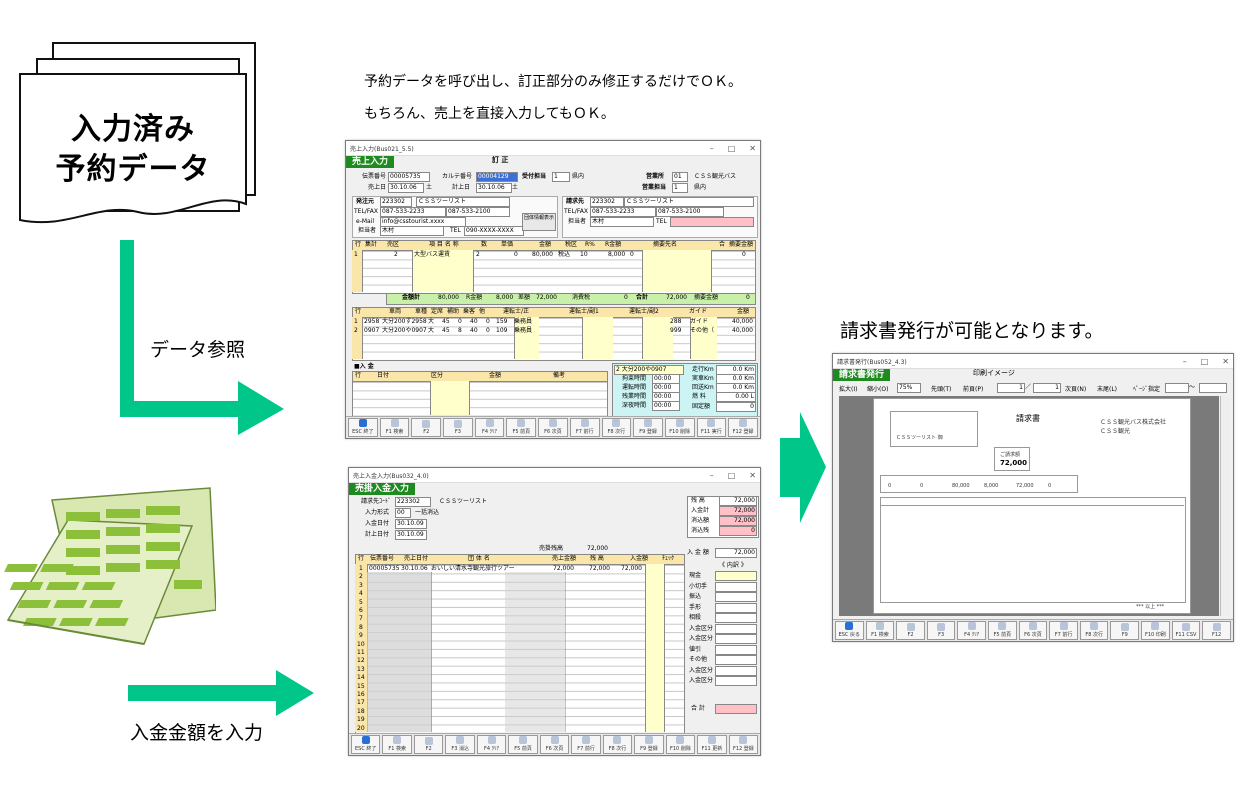 This screenshot has width=1259, height=801. What do you see at coordinates (1125, 630) in the screenshot?
I see `f9-button: F9` at bounding box center [1125, 630].